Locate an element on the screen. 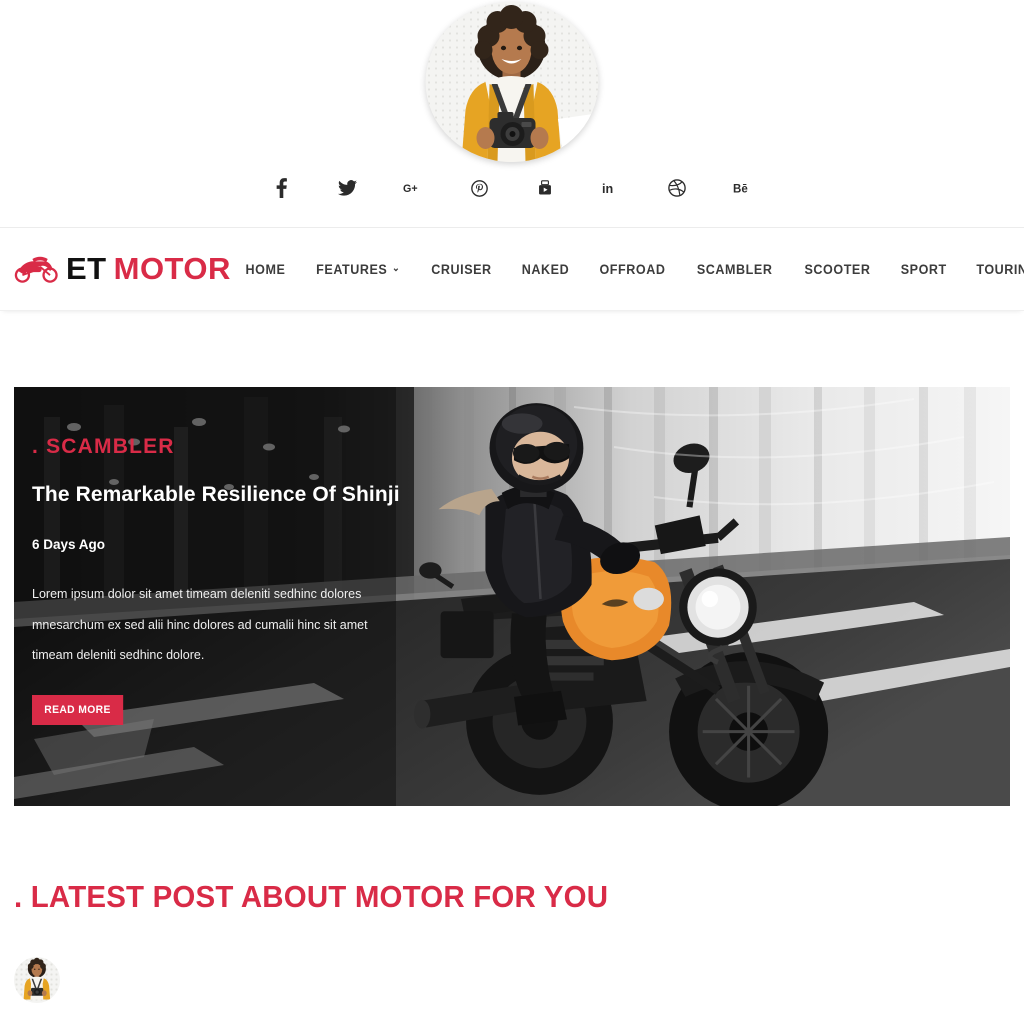  google-plus-icon: G+ is located at coordinates (413, 188).